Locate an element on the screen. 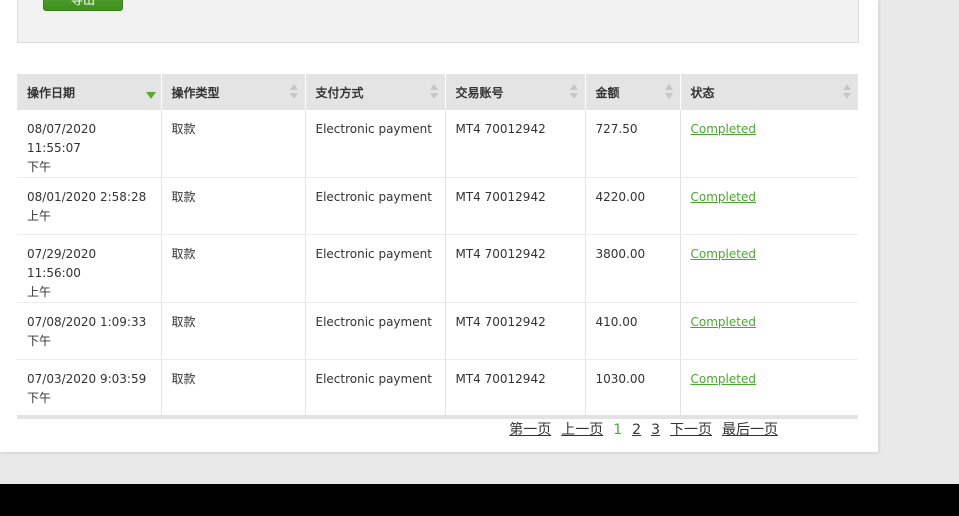 Image resolution: width=959 pixels, height=516 pixels. pager-prev-link: 上一页 is located at coordinates (582, 429).